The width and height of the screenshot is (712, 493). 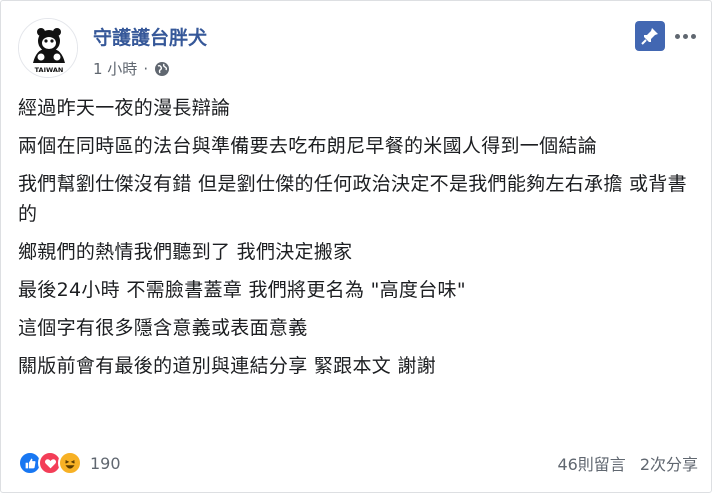 I want to click on post-footer: 190 46則留言 2次分享, so click(x=358, y=463).